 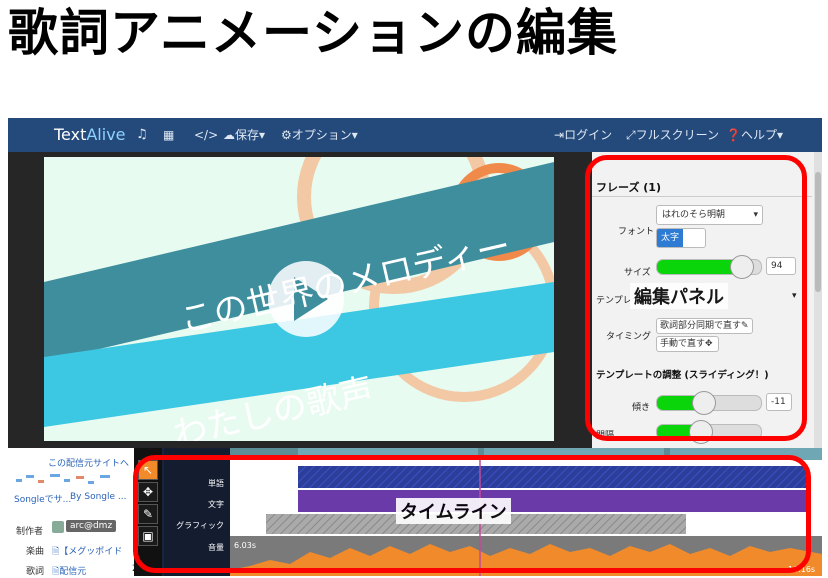 What do you see at coordinates (229, 135) in the screenshot?
I see `cloud-upload-icon: ☁` at bounding box center [229, 135].